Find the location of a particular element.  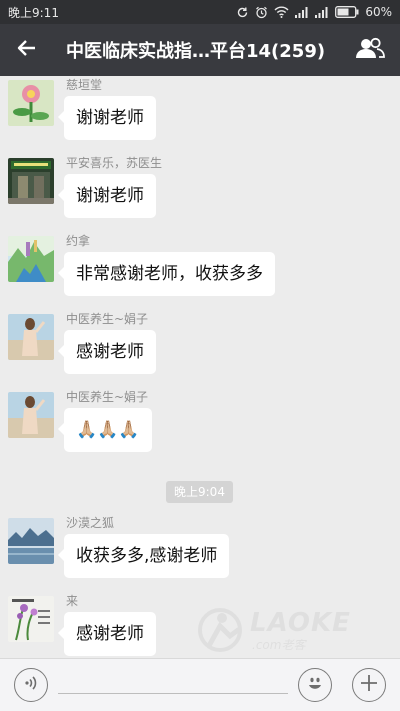

message-bubble: 非常感谢老师，收获多多 is located at coordinates (166, 274).